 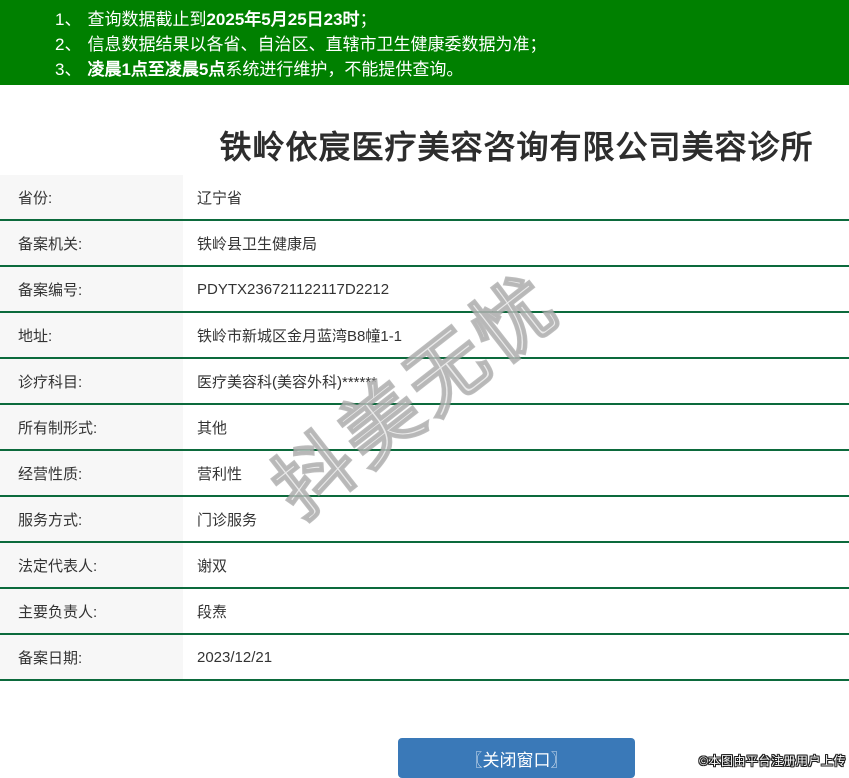 What do you see at coordinates (516, 758) in the screenshot?
I see `close-window-button: 〖关闭窗口〗` at bounding box center [516, 758].